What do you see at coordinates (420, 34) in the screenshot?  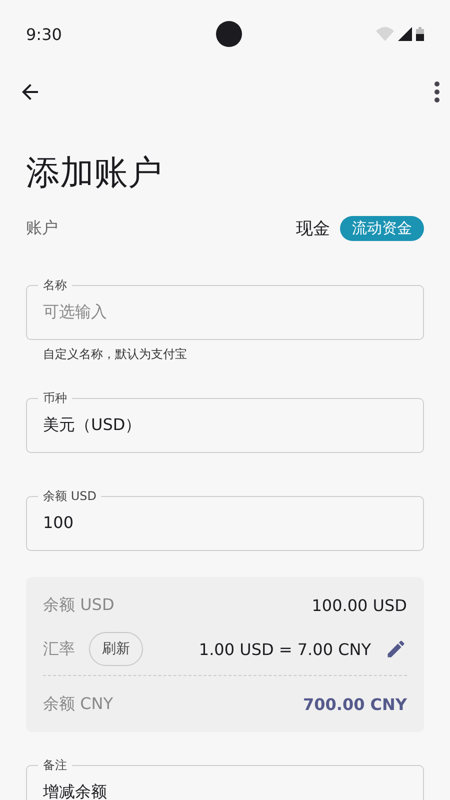 I see `battery-icon` at bounding box center [420, 34].